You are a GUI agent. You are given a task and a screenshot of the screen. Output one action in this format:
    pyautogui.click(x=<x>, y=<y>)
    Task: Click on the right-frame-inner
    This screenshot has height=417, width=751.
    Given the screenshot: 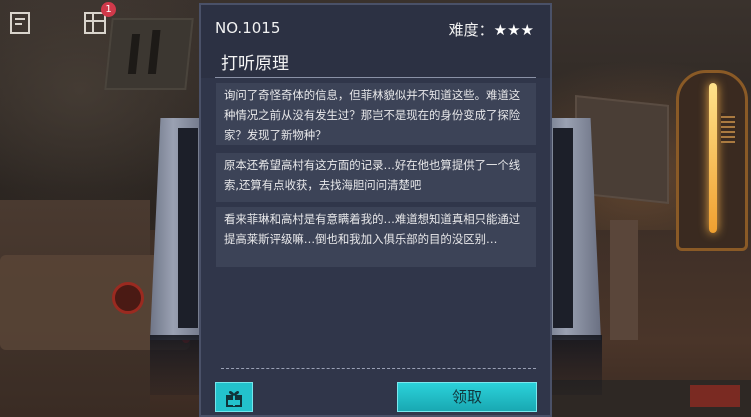 What is the action you would take?
    pyautogui.click(x=563, y=228)
    